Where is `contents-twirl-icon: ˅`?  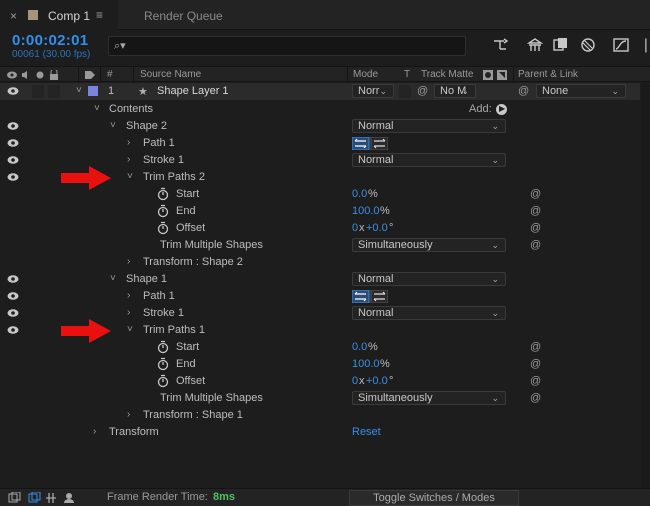 contents-twirl-icon: ˅ is located at coordinates (97, 108).